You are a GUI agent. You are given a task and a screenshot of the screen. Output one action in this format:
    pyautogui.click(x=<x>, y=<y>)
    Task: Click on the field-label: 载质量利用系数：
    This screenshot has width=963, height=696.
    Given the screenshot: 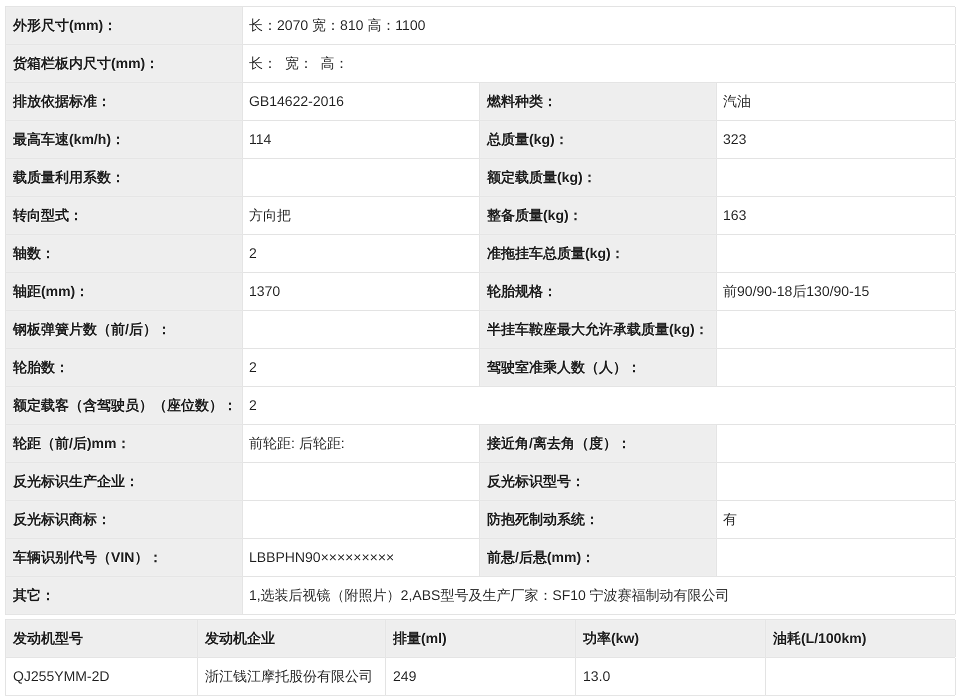 What is the action you would take?
    pyautogui.click(x=69, y=177)
    